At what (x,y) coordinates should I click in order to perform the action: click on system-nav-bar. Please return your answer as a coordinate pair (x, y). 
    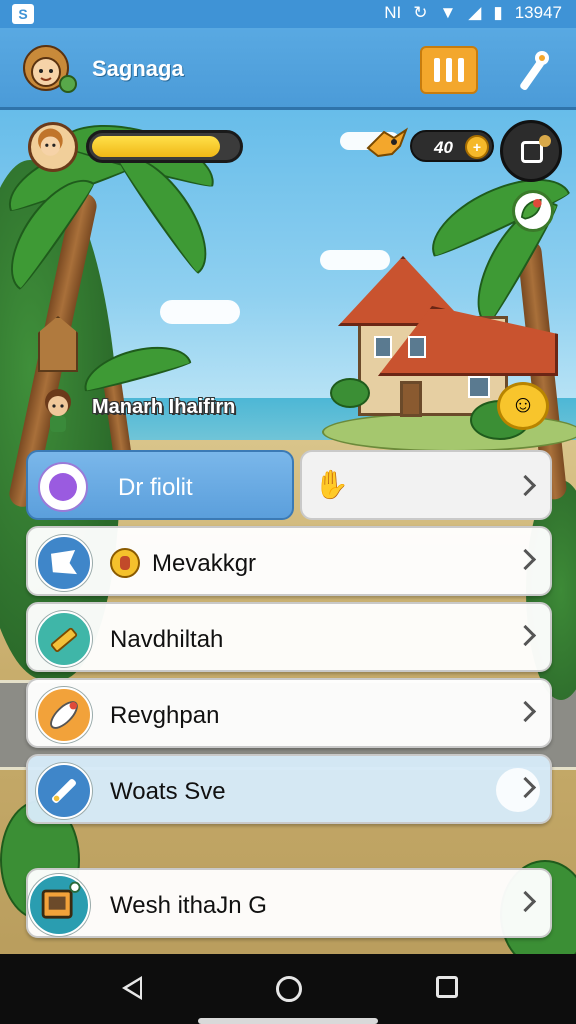
    Looking at the image, I should click on (288, 989).